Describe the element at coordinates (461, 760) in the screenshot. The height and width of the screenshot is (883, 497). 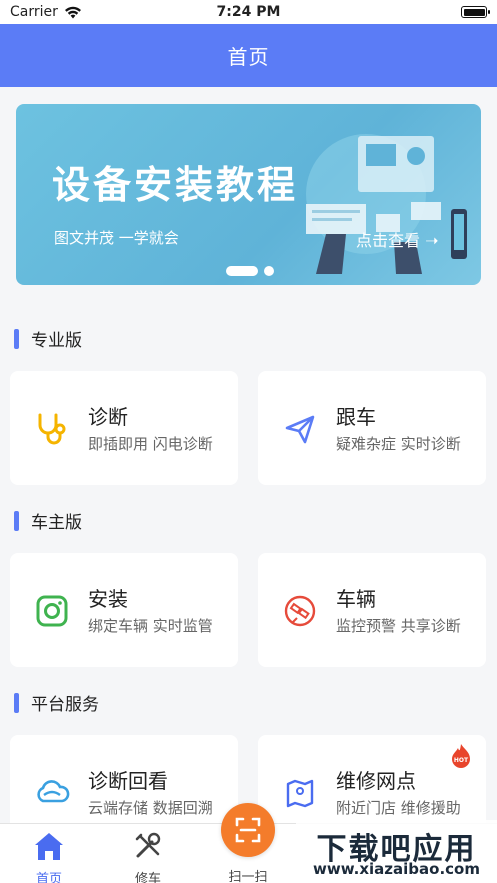
I see `hot-badge-text: HOT` at that location.